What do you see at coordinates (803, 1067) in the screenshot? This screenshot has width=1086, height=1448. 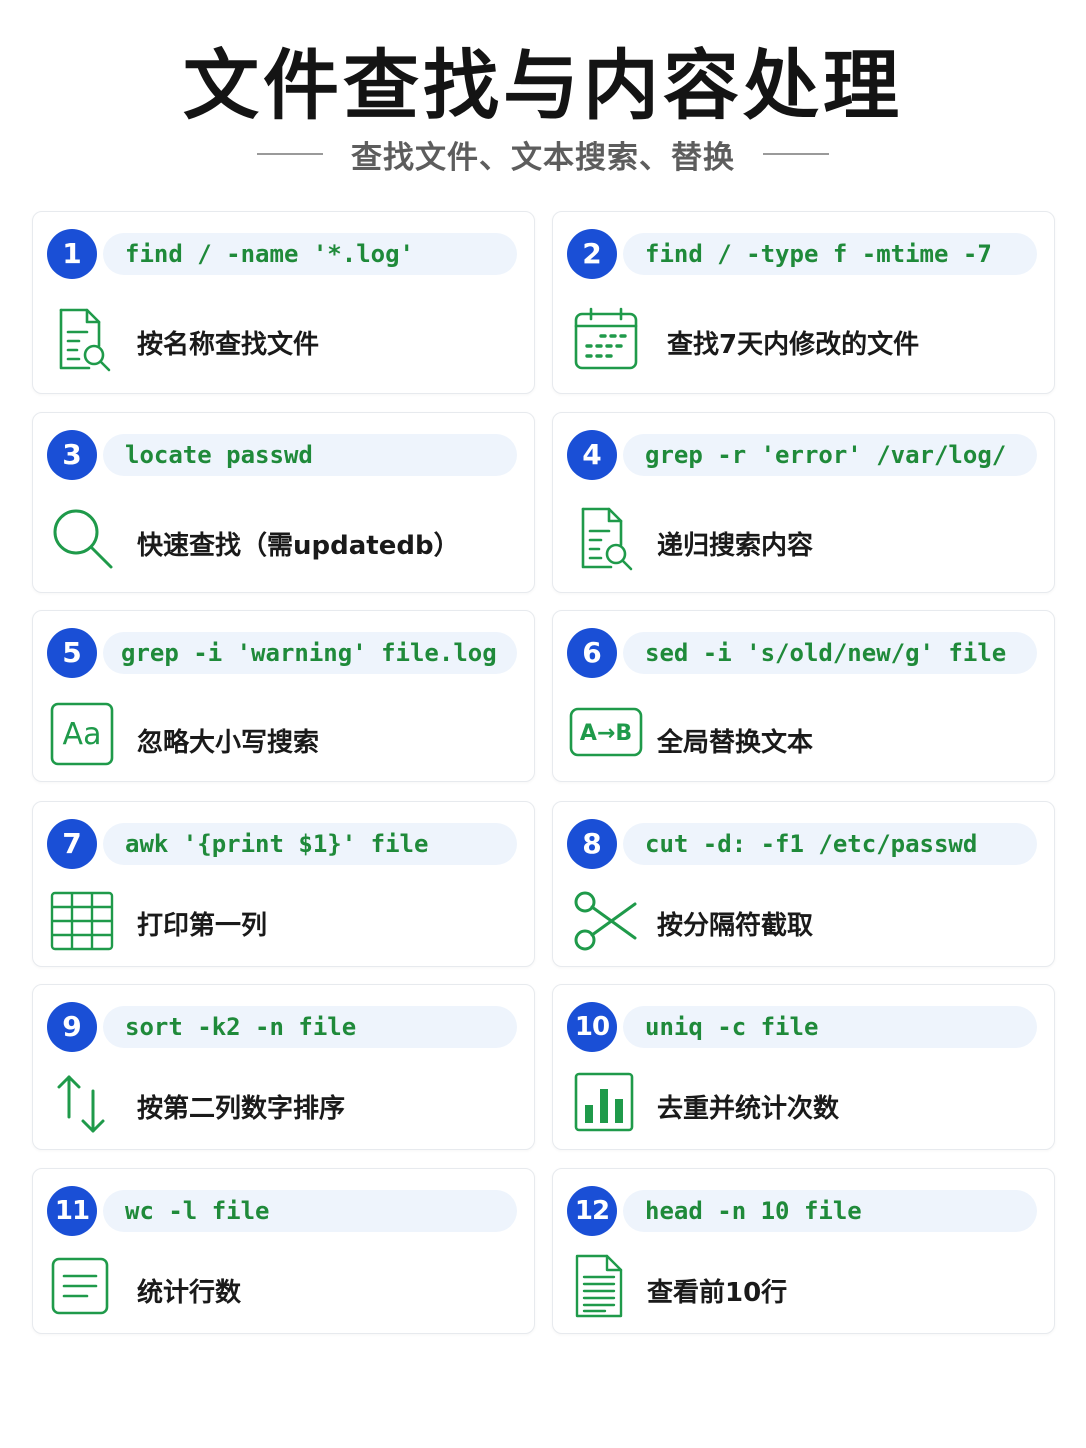 I see `command-card-10: 10 uniq -c file 去重并统计次数` at bounding box center [803, 1067].